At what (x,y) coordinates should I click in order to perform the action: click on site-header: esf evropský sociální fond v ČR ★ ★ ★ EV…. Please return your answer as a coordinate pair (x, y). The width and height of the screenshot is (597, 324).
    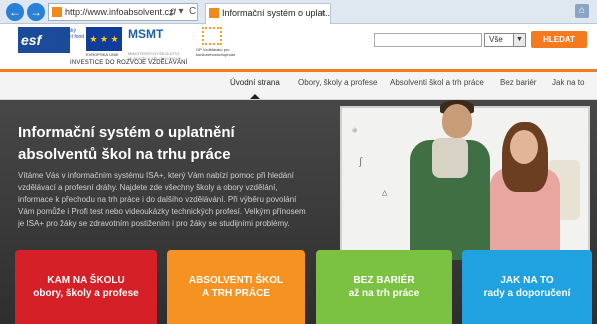
    Looking at the image, I should click on (298, 47).